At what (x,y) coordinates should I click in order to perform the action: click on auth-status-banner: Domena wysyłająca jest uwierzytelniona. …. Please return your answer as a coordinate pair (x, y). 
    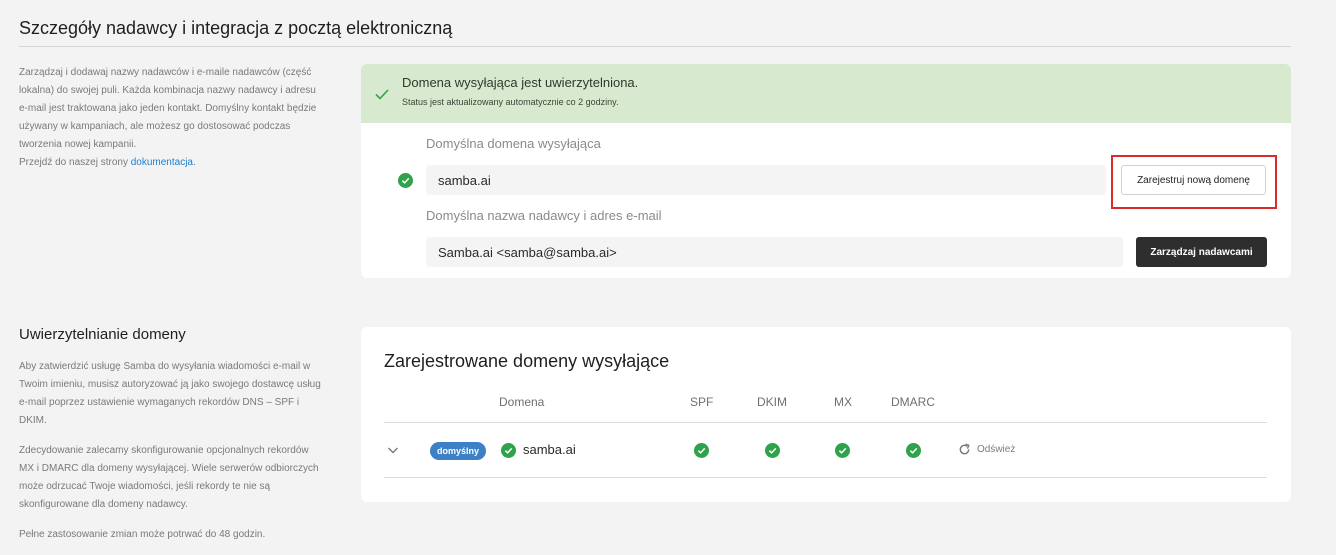
    Looking at the image, I should click on (826, 93).